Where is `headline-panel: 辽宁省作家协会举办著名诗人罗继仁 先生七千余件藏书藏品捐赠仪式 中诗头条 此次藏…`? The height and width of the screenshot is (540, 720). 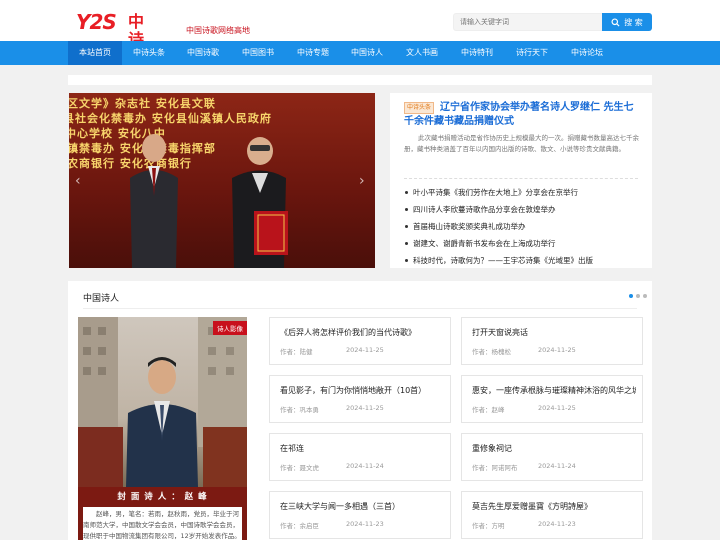 headline-panel: 辽宁省作家协会举办著名诗人罗继仁 先生七千余件藏书藏品捐赠仪式 中诗头条 此次藏… is located at coordinates (521, 180).